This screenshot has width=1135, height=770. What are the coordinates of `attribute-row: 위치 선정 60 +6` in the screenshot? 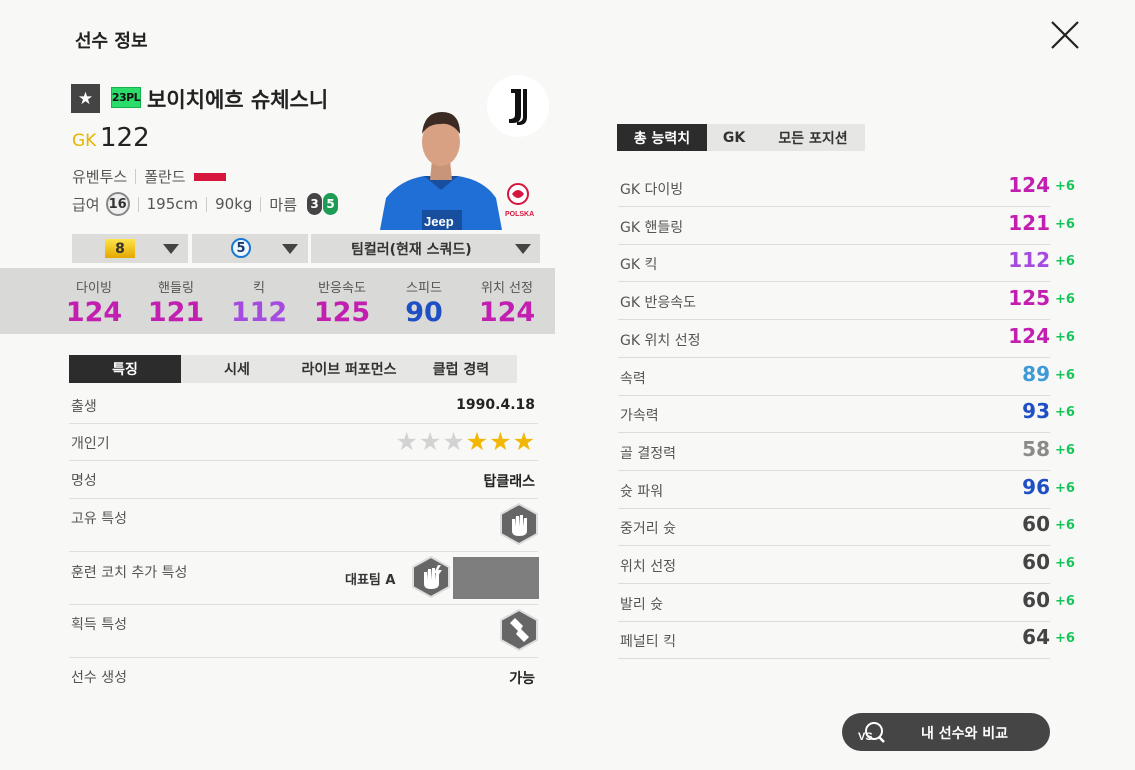 It's located at (846, 565).